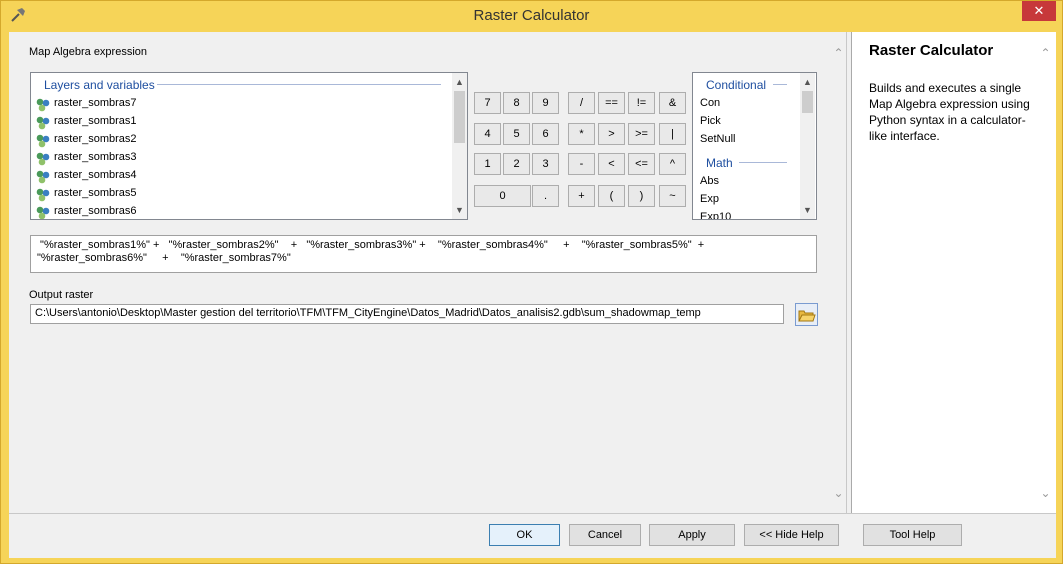 Image resolution: width=1063 pixels, height=564 pixels. Describe the element at coordinates (912, 535) in the screenshot. I see `tool-help-button: Tool Help` at that location.